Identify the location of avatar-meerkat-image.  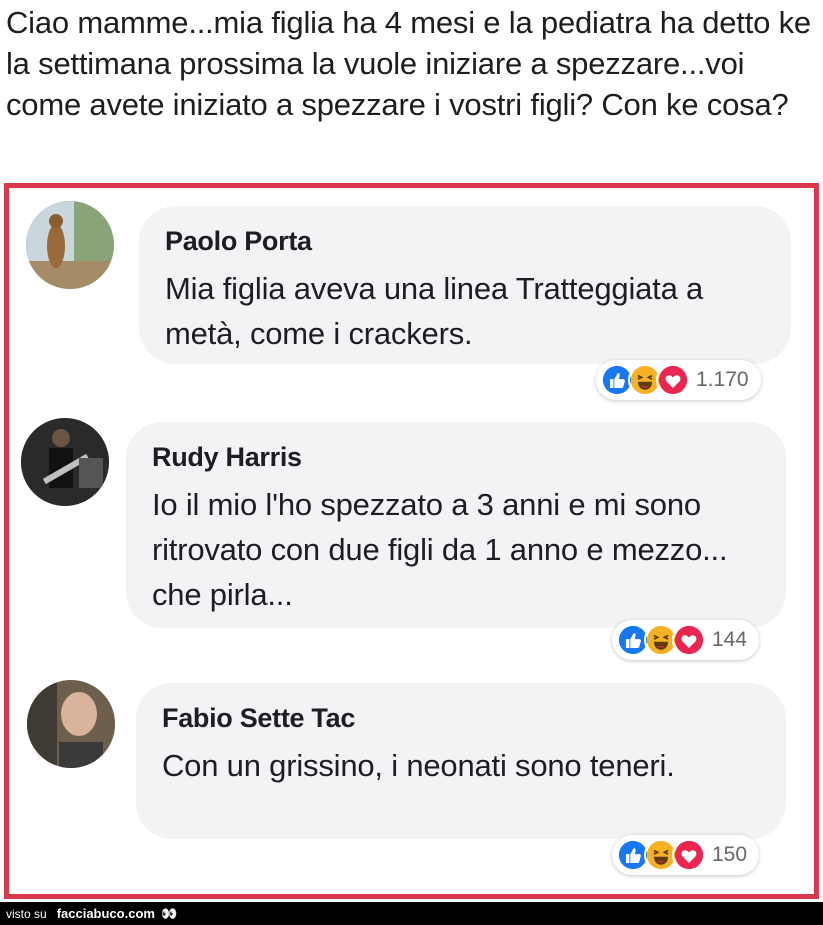
(70, 245).